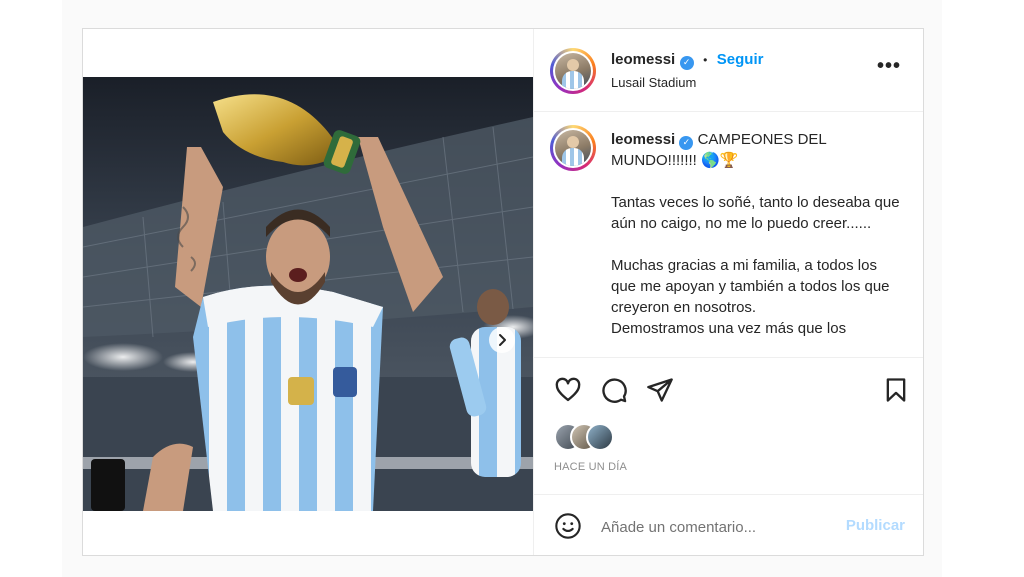 This screenshot has width=1024, height=577. I want to click on carousel-next-button, so click(502, 340).